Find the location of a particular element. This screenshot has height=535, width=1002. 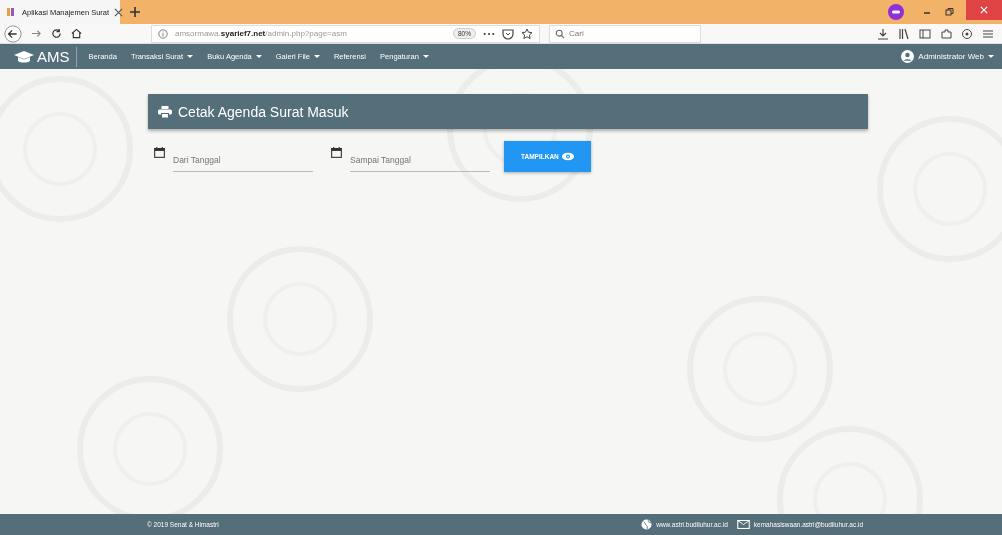

printer-icon is located at coordinates (165, 111).